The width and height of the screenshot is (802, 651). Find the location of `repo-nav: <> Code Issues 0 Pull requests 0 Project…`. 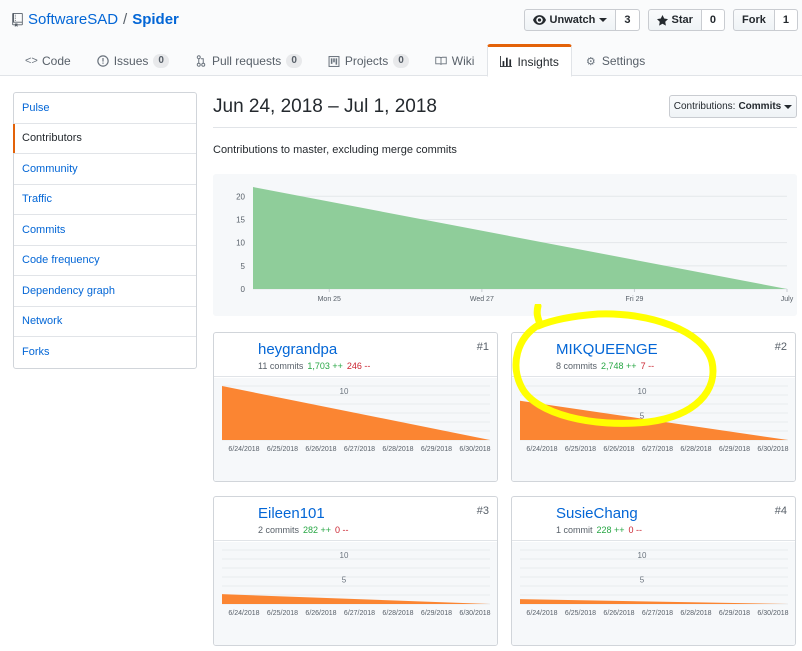

repo-nav: <> Code Issues 0 Pull requests 0 Project… is located at coordinates (335, 60).